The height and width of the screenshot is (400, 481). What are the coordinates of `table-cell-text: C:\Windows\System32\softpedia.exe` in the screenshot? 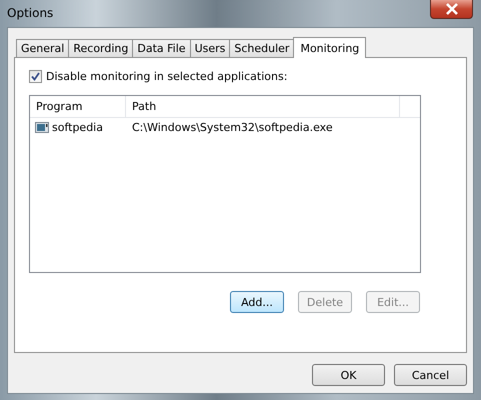 It's located at (232, 127).